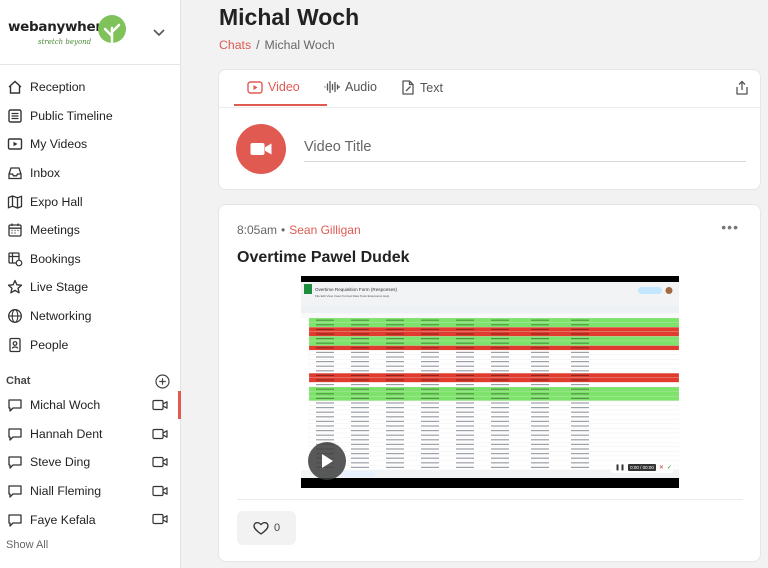  I want to click on post-meta: 8:05am • Sean Gilligan, so click(299, 230).